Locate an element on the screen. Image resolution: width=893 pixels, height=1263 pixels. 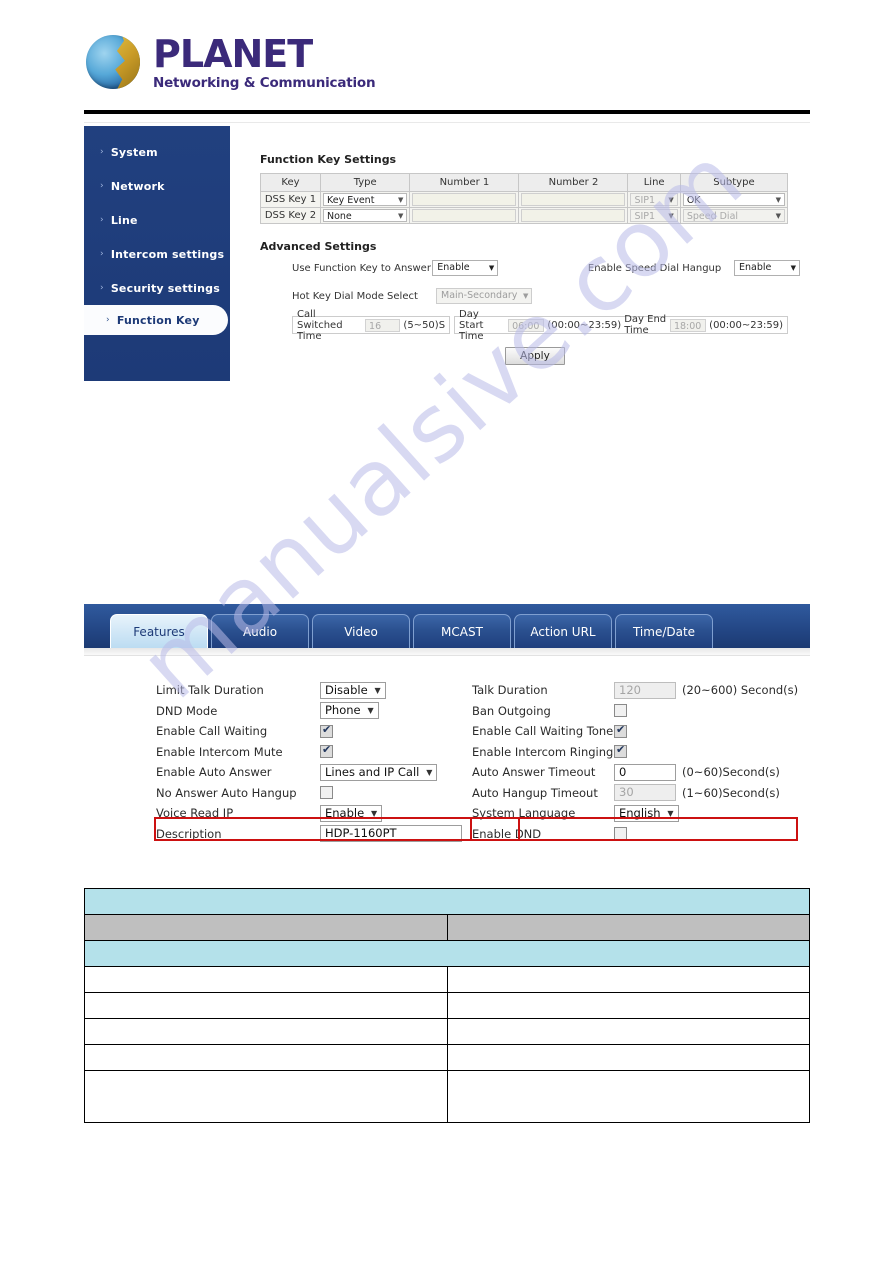
auto-answer-timeout-input: 0 is located at coordinates (645, 772).